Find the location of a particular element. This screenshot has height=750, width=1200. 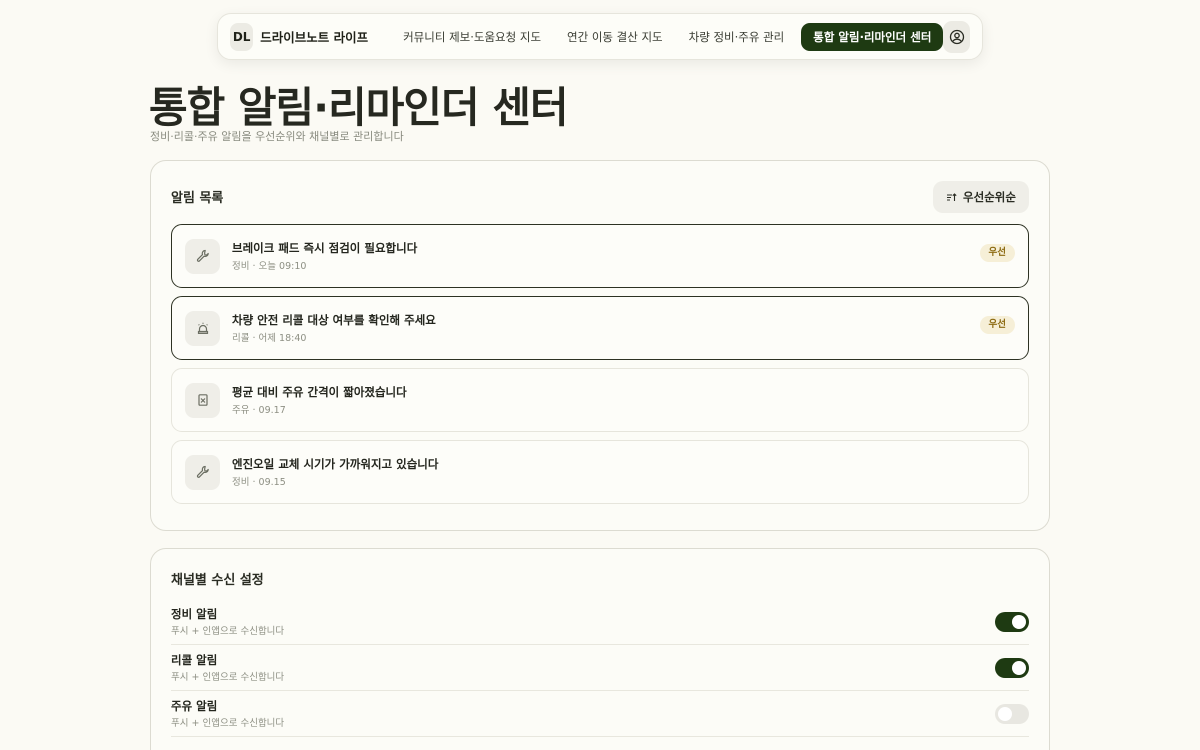

nav-link-annual-map: 연간 이동 결산 지도 is located at coordinates (615, 37).